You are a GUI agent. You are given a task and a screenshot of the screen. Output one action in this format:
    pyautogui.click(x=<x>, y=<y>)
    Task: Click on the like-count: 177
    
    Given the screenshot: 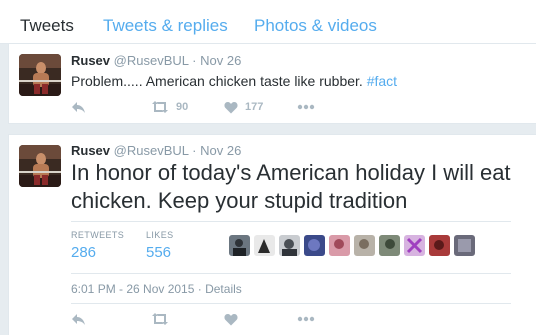 What is the action you would take?
    pyautogui.click(x=254, y=107)
    